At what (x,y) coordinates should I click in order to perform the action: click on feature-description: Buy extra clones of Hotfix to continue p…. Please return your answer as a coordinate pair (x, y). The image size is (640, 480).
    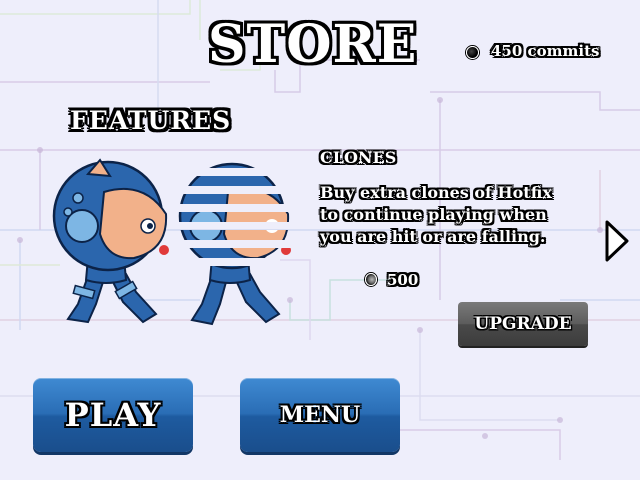
    Looking at the image, I should click on (436, 215).